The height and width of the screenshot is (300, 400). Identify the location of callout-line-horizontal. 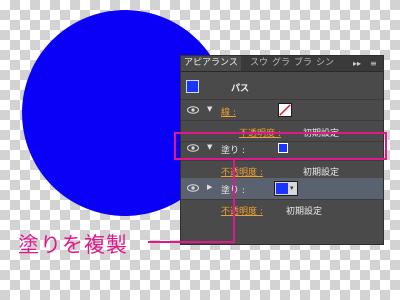
(191, 242).